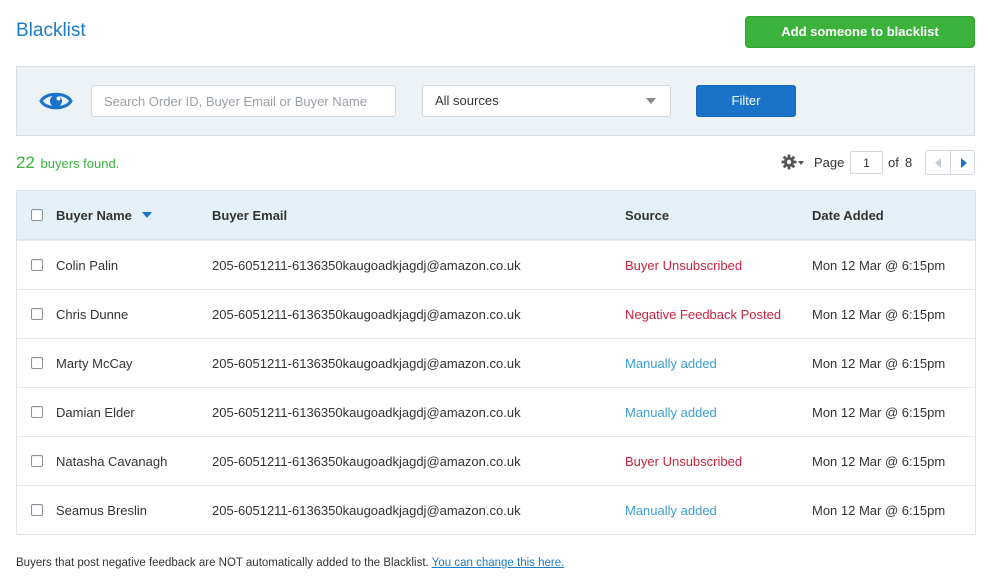 The image size is (990, 584). What do you see at coordinates (703, 314) in the screenshot?
I see `source-label: Negative Feedback Posted` at bounding box center [703, 314].